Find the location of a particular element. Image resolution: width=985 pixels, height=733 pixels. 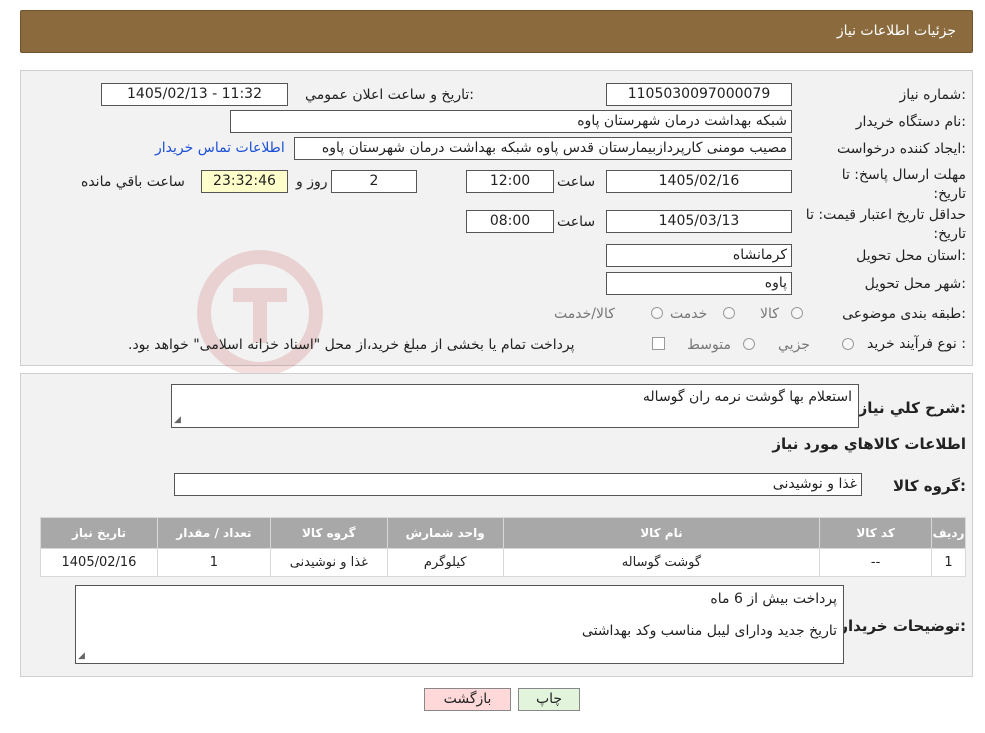

validity-label: حداقل تاريخ اعتبار قيمت: تا تاريخ: is located at coordinates (885, 224).